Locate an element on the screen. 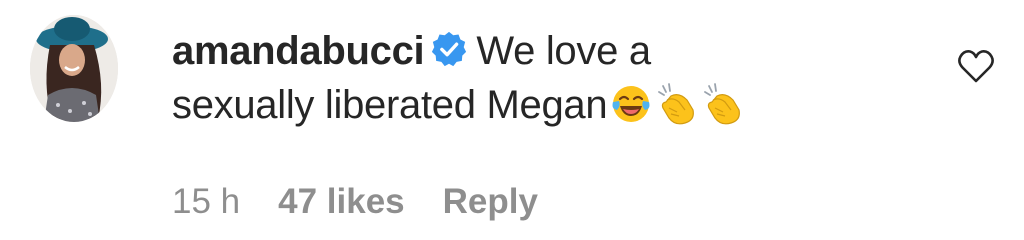 The height and width of the screenshot is (240, 1024). face-with-tears-of-joy-emoji-icon is located at coordinates (631, 104).